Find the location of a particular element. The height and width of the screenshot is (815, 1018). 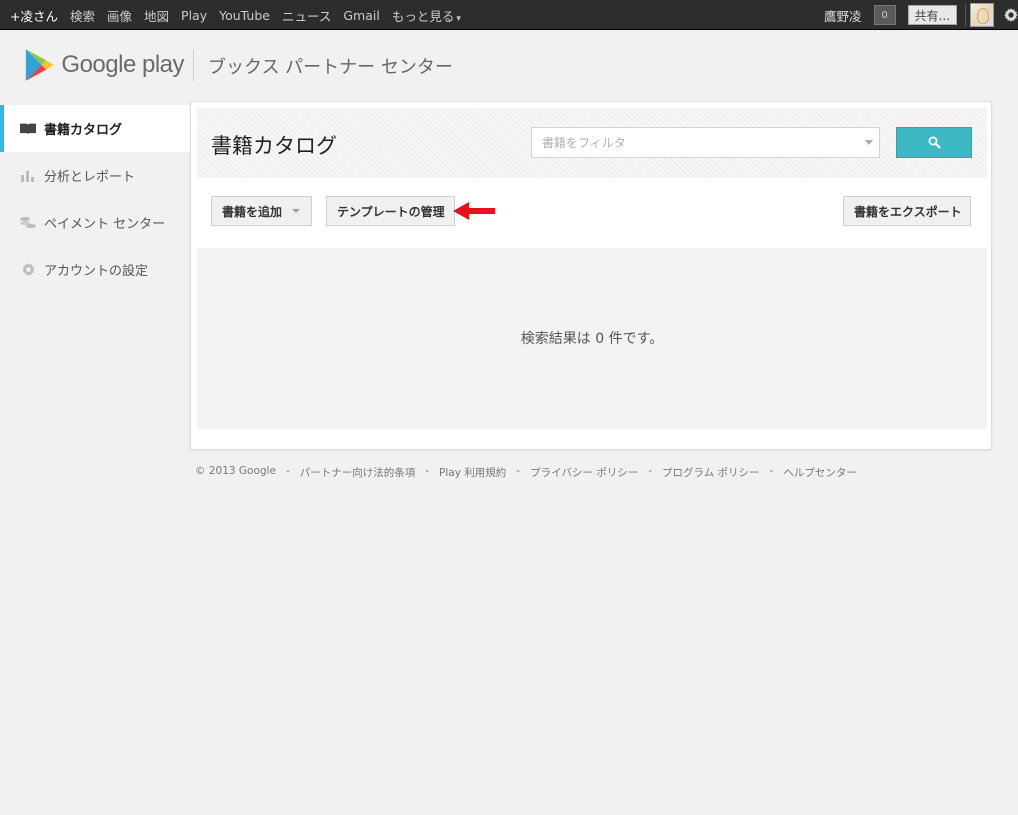

footer-copyright: © 2013 Google is located at coordinates (235, 471).